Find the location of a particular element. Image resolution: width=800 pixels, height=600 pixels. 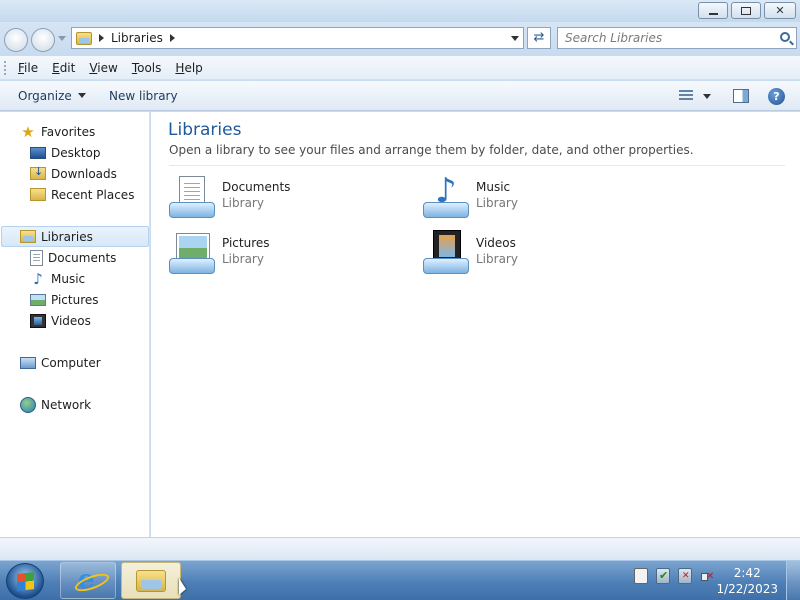

restore-icon is located at coordinates (746, 10).